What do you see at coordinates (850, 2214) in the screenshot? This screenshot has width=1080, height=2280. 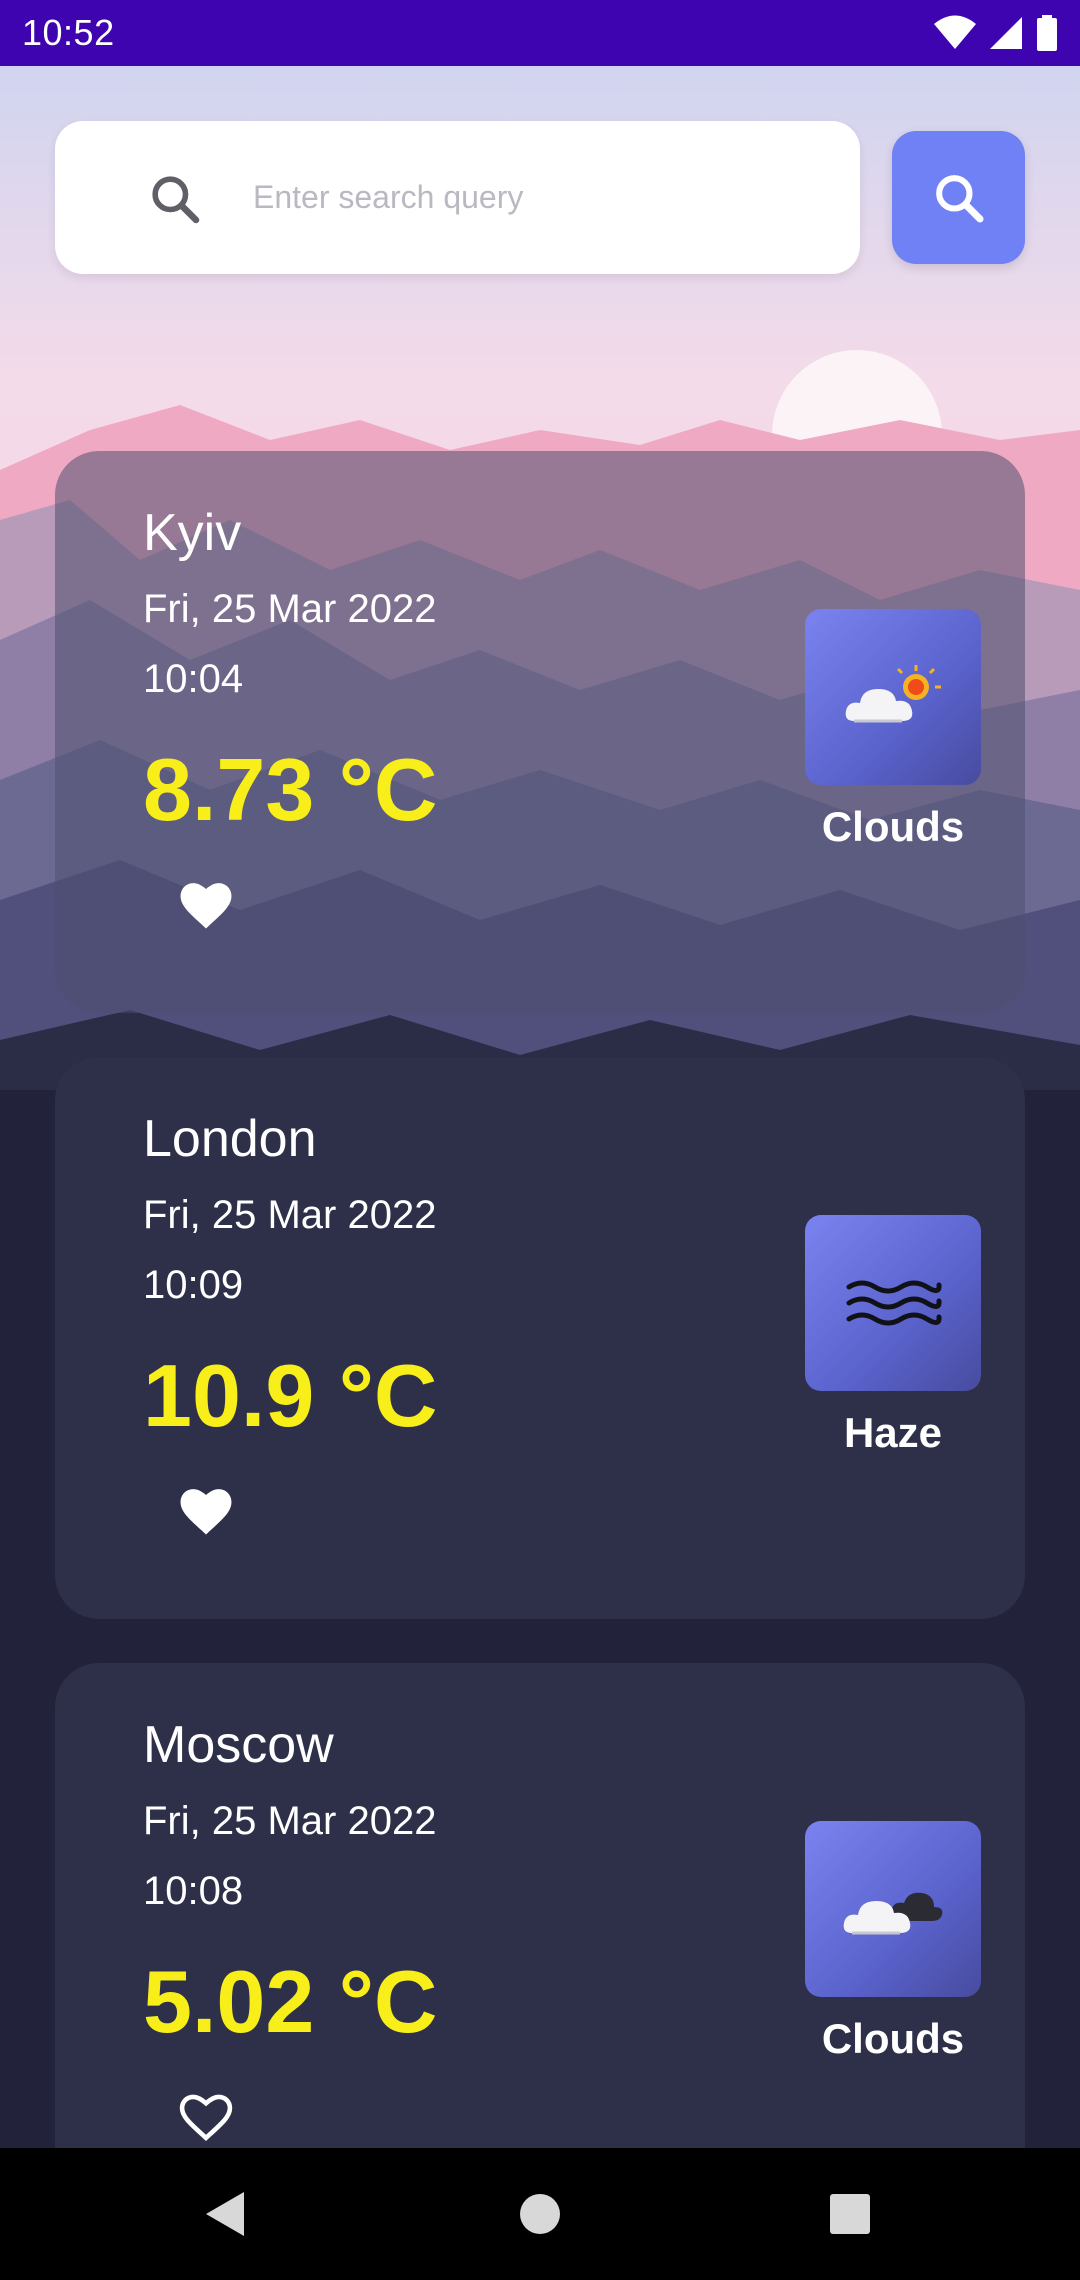 I see `recents-icon` at bounding box center [850, 2214].